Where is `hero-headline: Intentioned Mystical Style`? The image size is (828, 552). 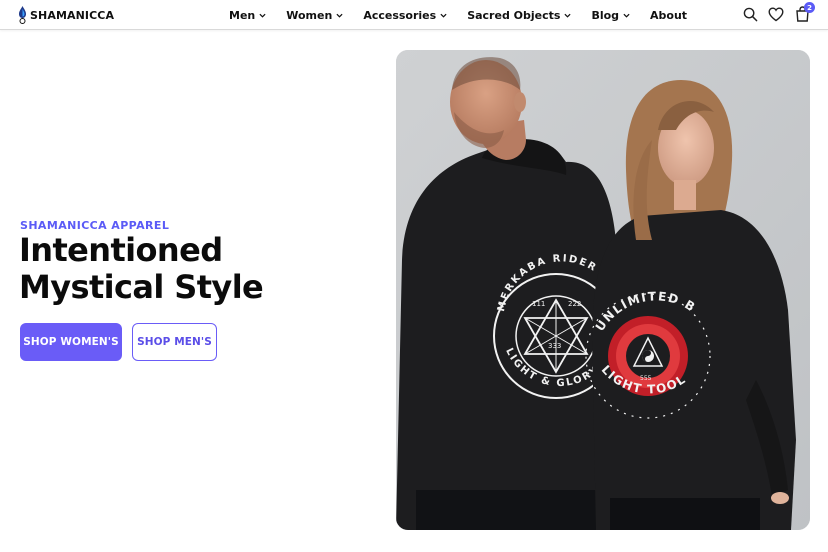
hero-headline: Intentioned Mystical Style is located at coordinates (189, 269).